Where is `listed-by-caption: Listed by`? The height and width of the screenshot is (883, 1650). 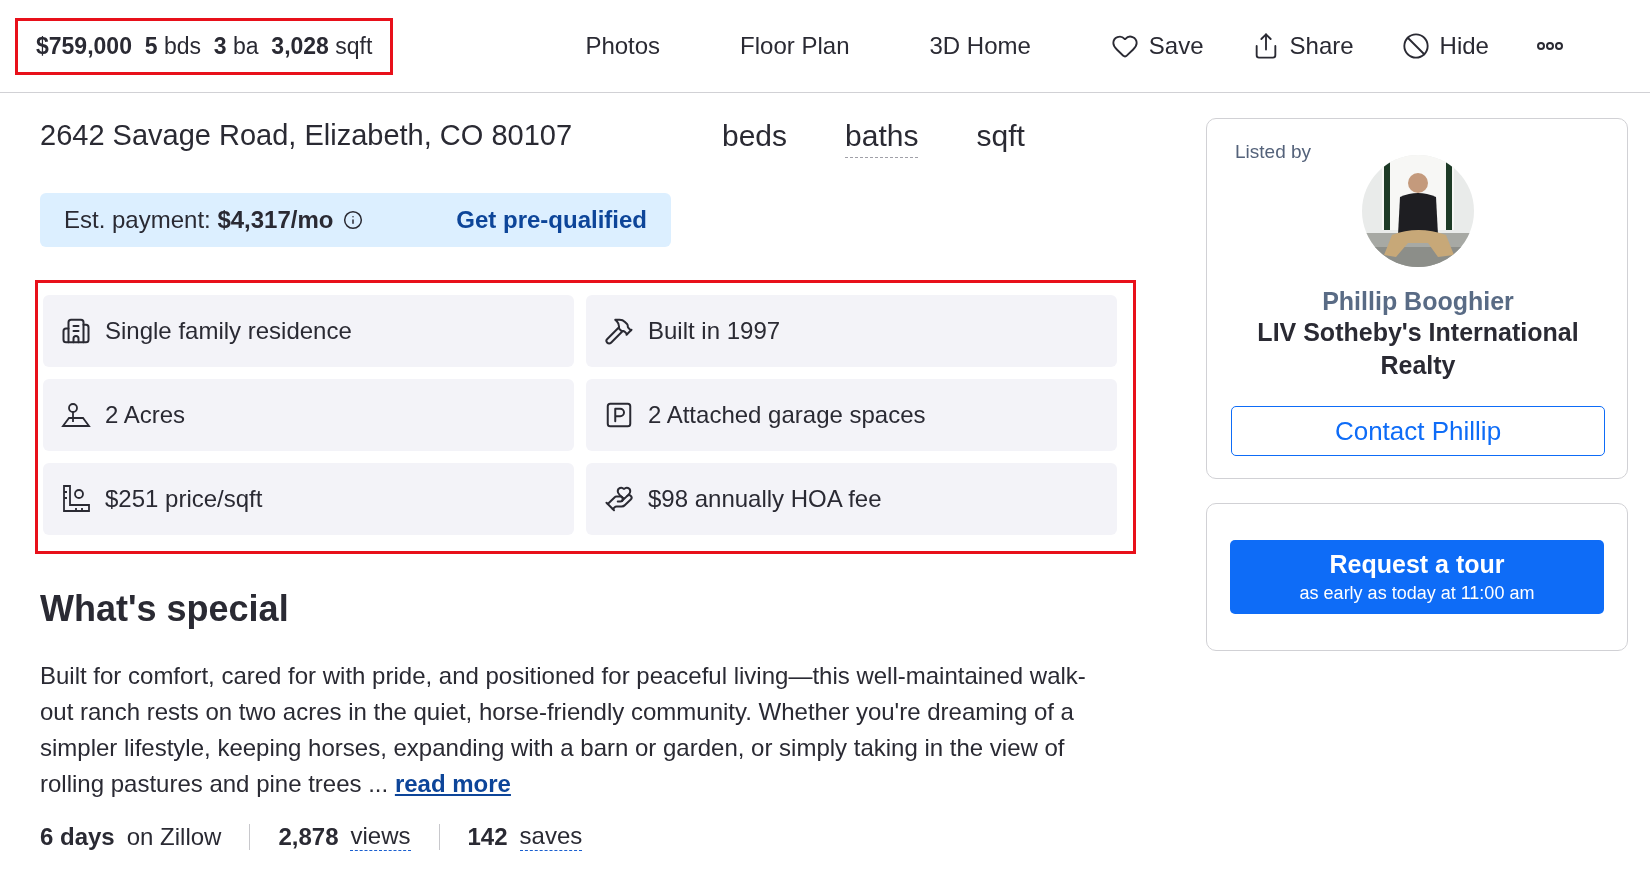 listed-by-caption: Listed by is located at coordinates (1273, 152).